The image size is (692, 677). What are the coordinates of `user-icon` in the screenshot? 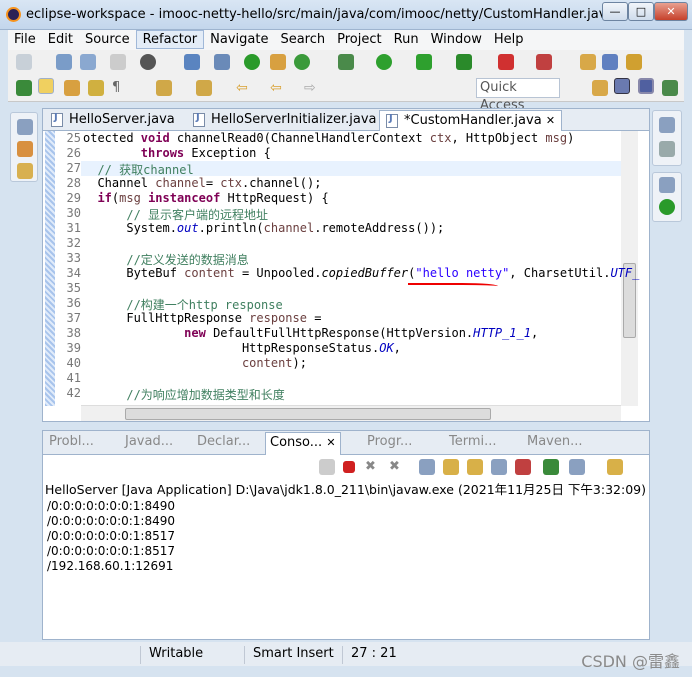 It's located at (148, 62).